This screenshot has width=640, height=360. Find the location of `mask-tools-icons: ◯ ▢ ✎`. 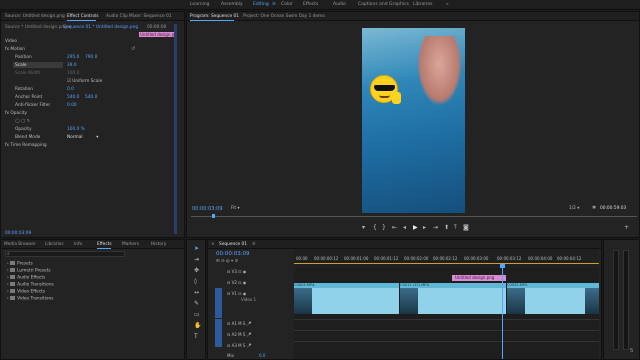

mask-tools-icons: ◯ ▢ ✎ is located at coordinates (22, 121).